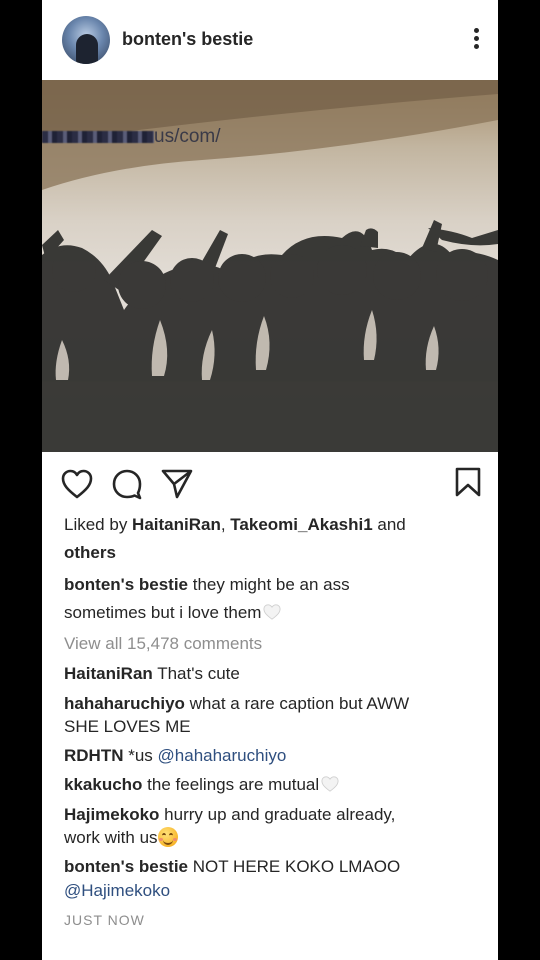 The width and height of the screenshot is (540, 960). Describe the element at coordinates (117, 891) in the screenshot. I see `comment-mention: @Hajimekoko` at that location.